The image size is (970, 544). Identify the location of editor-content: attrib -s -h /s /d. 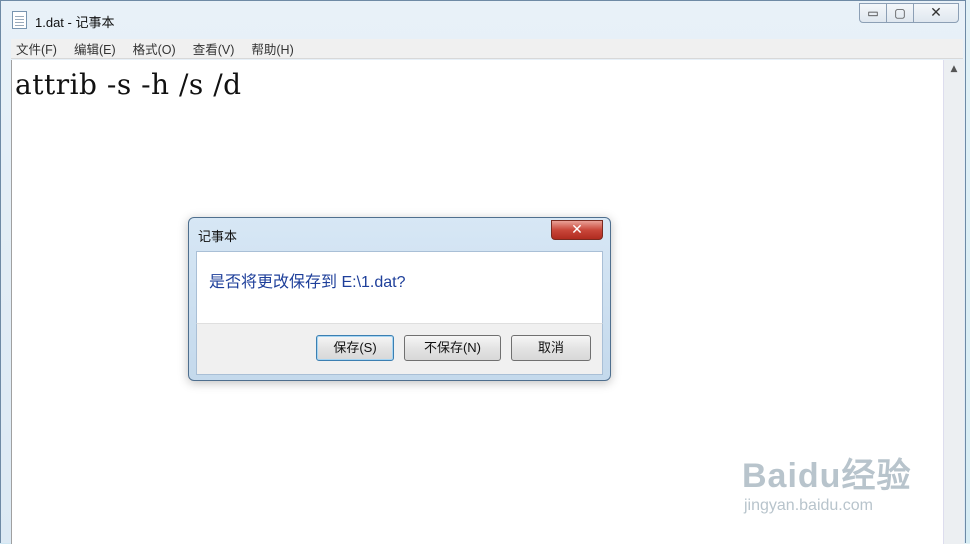
(128, 84).